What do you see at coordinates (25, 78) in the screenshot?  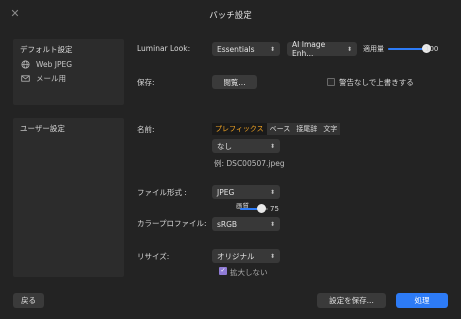 I see `mail-icon` at bounding box center [25, 78].